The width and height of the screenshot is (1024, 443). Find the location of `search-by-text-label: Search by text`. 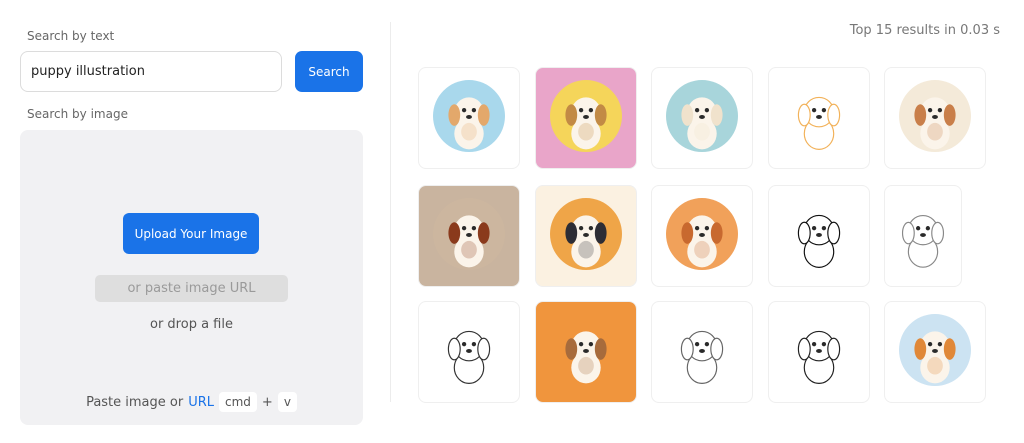

search-by-text-label: Search by text is located at coordinates (71, 36).